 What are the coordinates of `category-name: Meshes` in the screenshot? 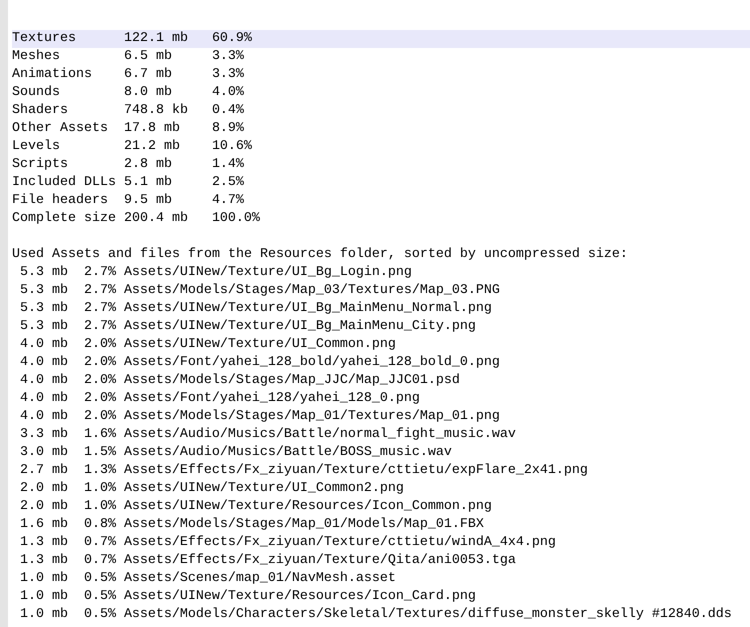 It's located at (36, 57).